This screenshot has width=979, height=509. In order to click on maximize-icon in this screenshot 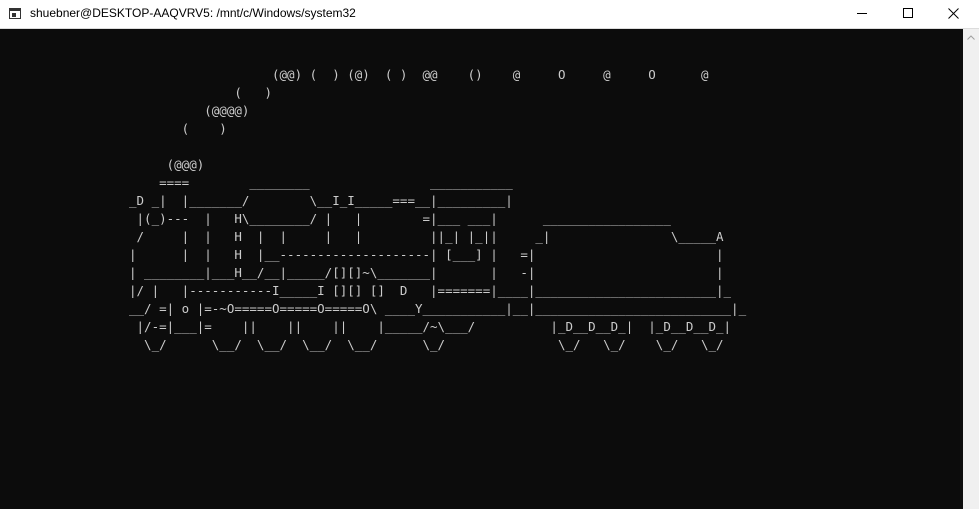, I will do `click(908, 13)`.